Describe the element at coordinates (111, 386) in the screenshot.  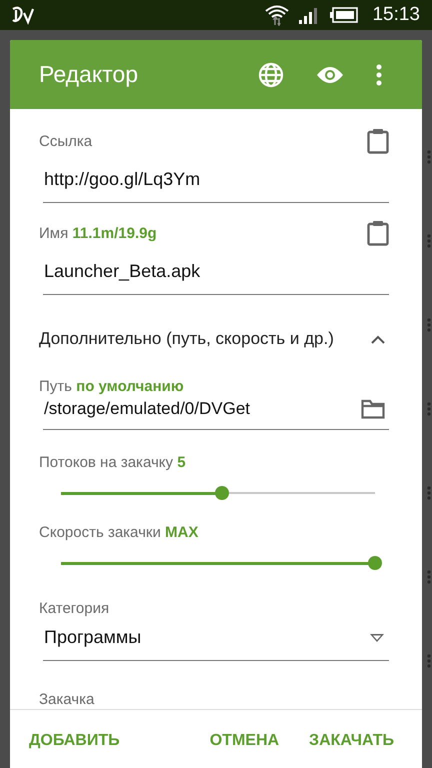
I see `field-label: Путь по умолчанию` at that location.